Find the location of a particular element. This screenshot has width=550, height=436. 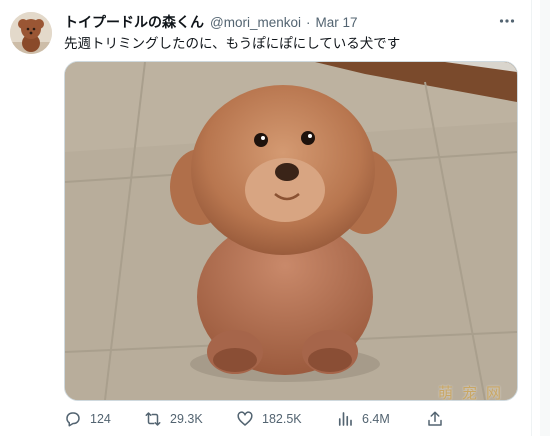

more-horizontal-icon is located at coordinates (507, 21).